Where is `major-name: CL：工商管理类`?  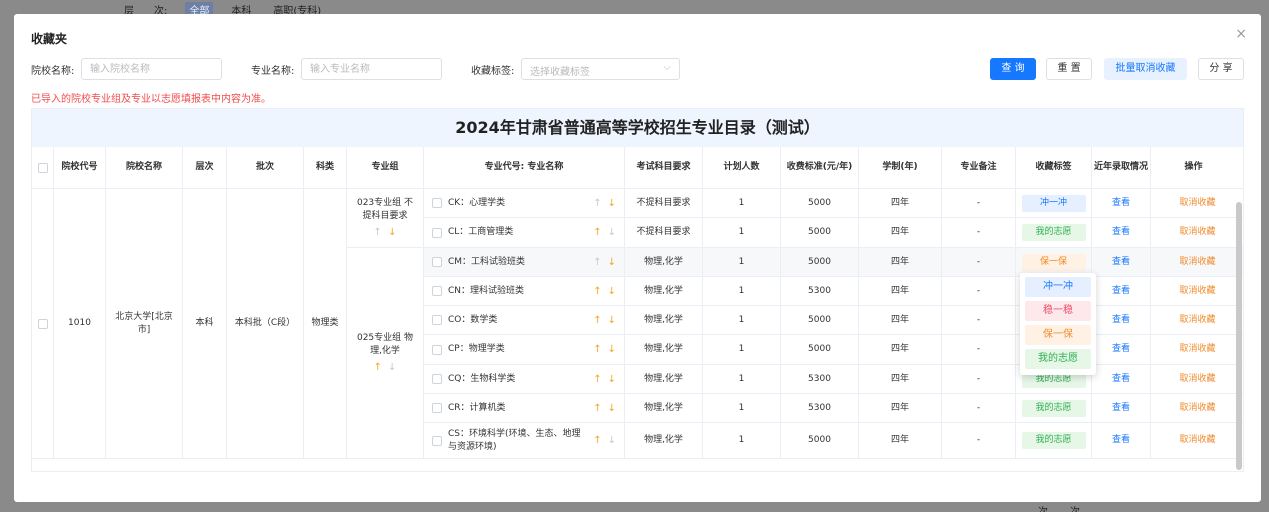 major-name: CL：工商管理类 is located at coordinates (481, 232).